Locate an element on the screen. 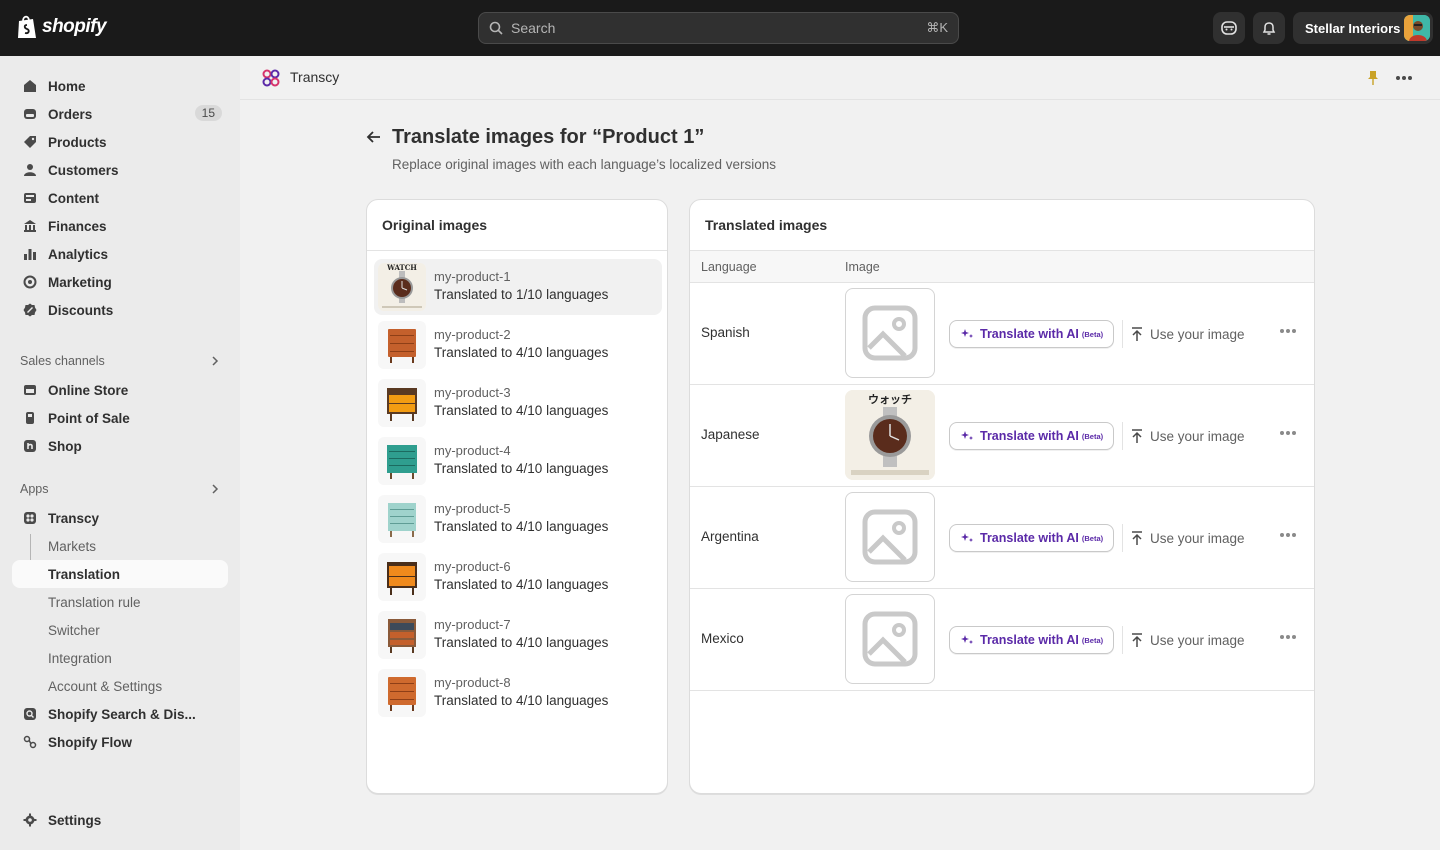  pos-icon is located at coordinates (30, 418).